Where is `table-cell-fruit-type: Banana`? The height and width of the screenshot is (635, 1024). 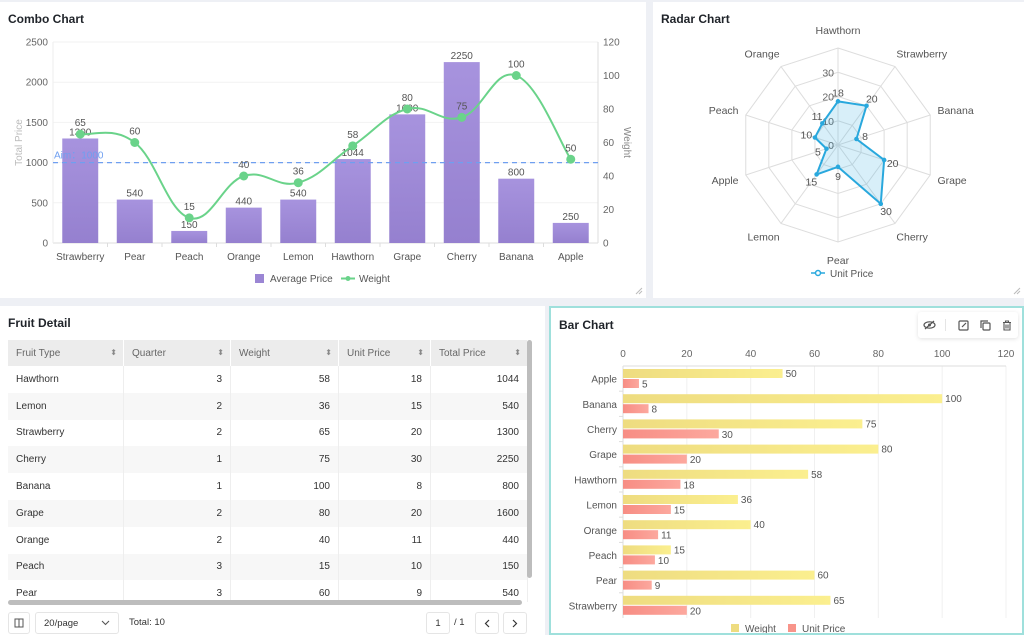 table-cell-fruit-type: Banana is located at coordinates (66, 486).